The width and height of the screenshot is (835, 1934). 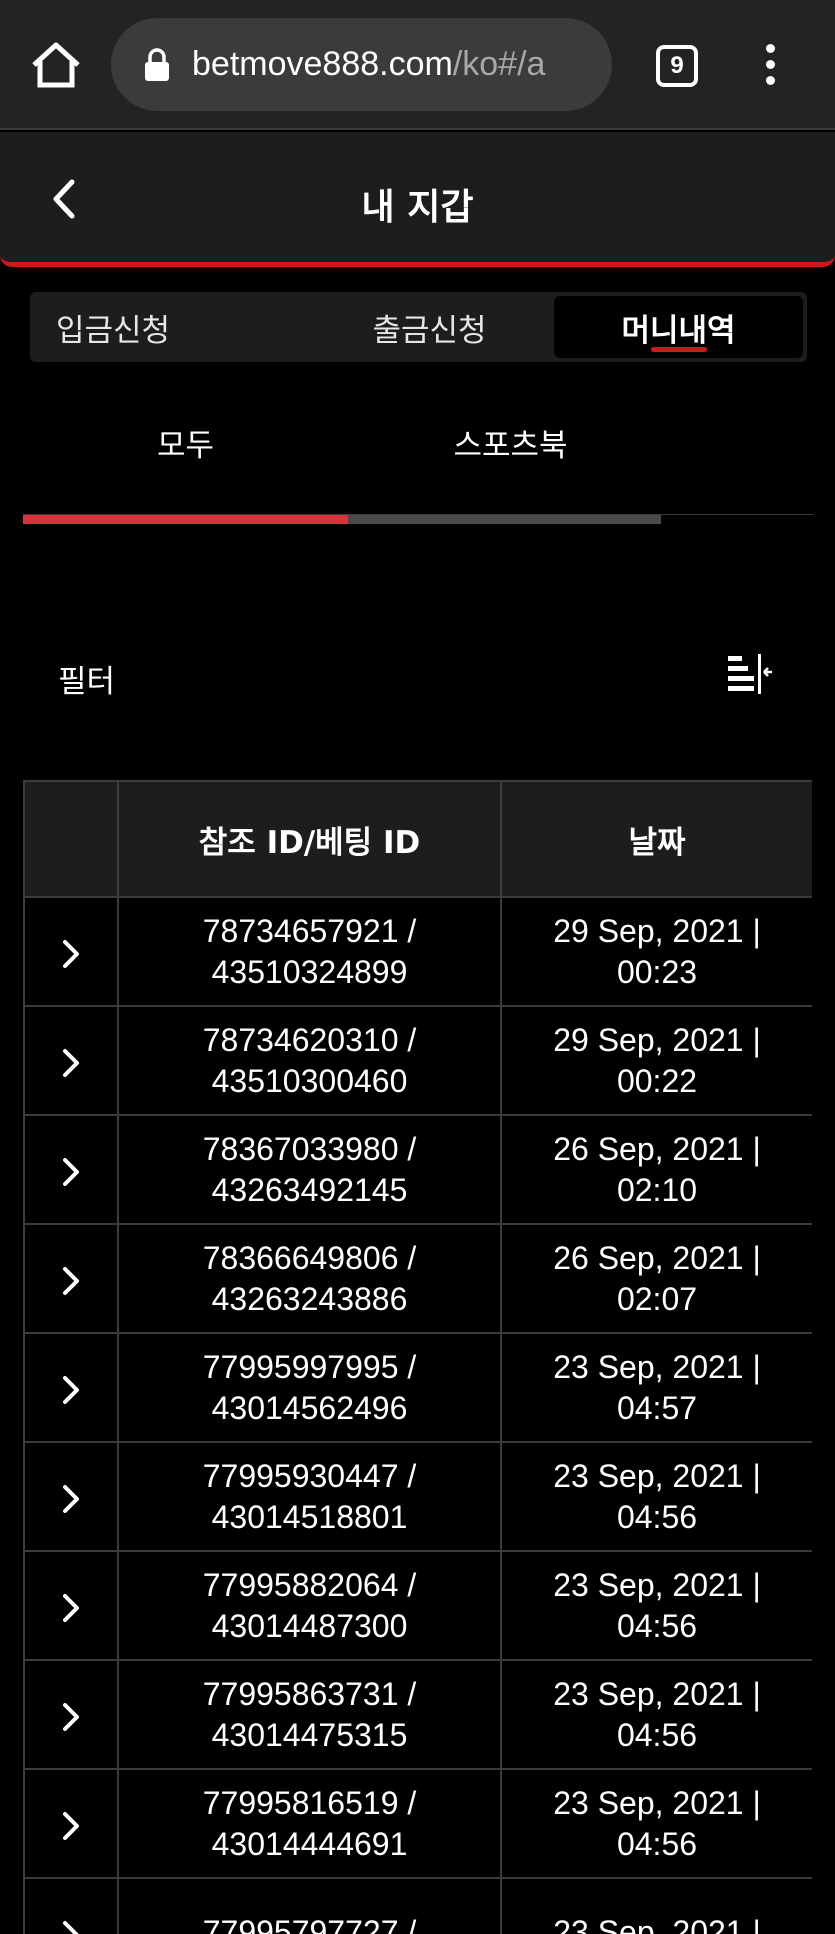 I want to click on bet-id: 43014487300, so click(x=309, y=1625).